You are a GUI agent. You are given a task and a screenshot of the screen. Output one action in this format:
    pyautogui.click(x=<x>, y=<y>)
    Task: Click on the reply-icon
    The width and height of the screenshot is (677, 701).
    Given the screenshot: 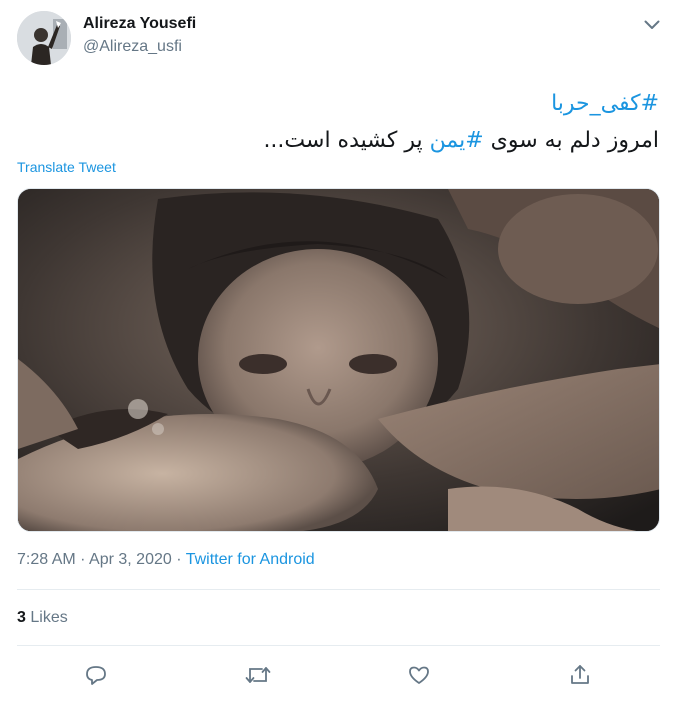 What is the action you would take?
    pyautogui.click(x=96, y=675)
    